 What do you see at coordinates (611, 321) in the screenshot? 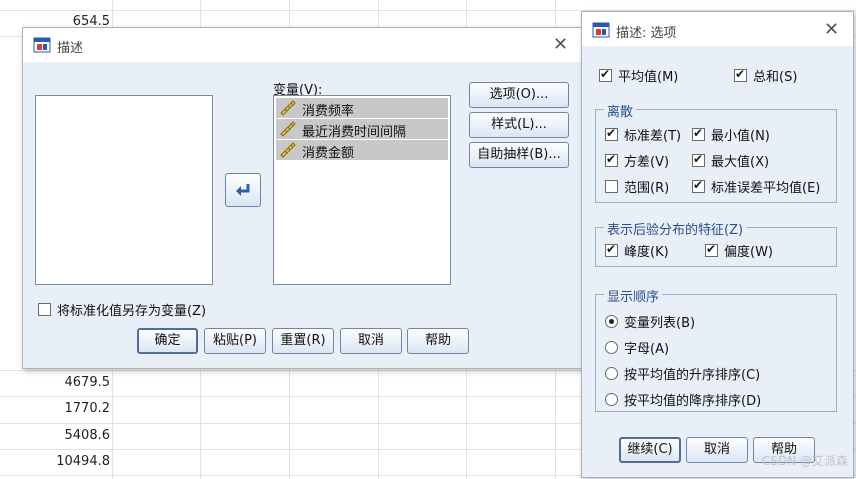
I see `order-variable-list-radio` at bounding box center [611, 321].